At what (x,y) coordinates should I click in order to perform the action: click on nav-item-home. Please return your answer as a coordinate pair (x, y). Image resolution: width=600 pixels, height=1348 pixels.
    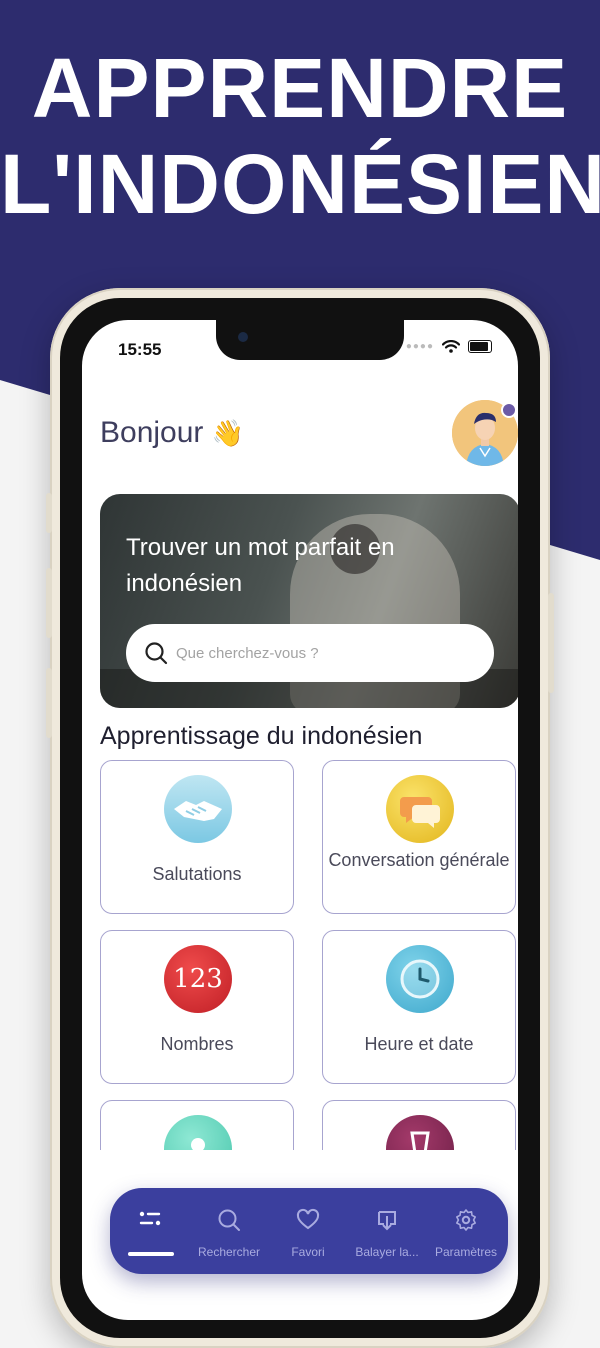
    Looking at the image, I should click on (150, 1231).